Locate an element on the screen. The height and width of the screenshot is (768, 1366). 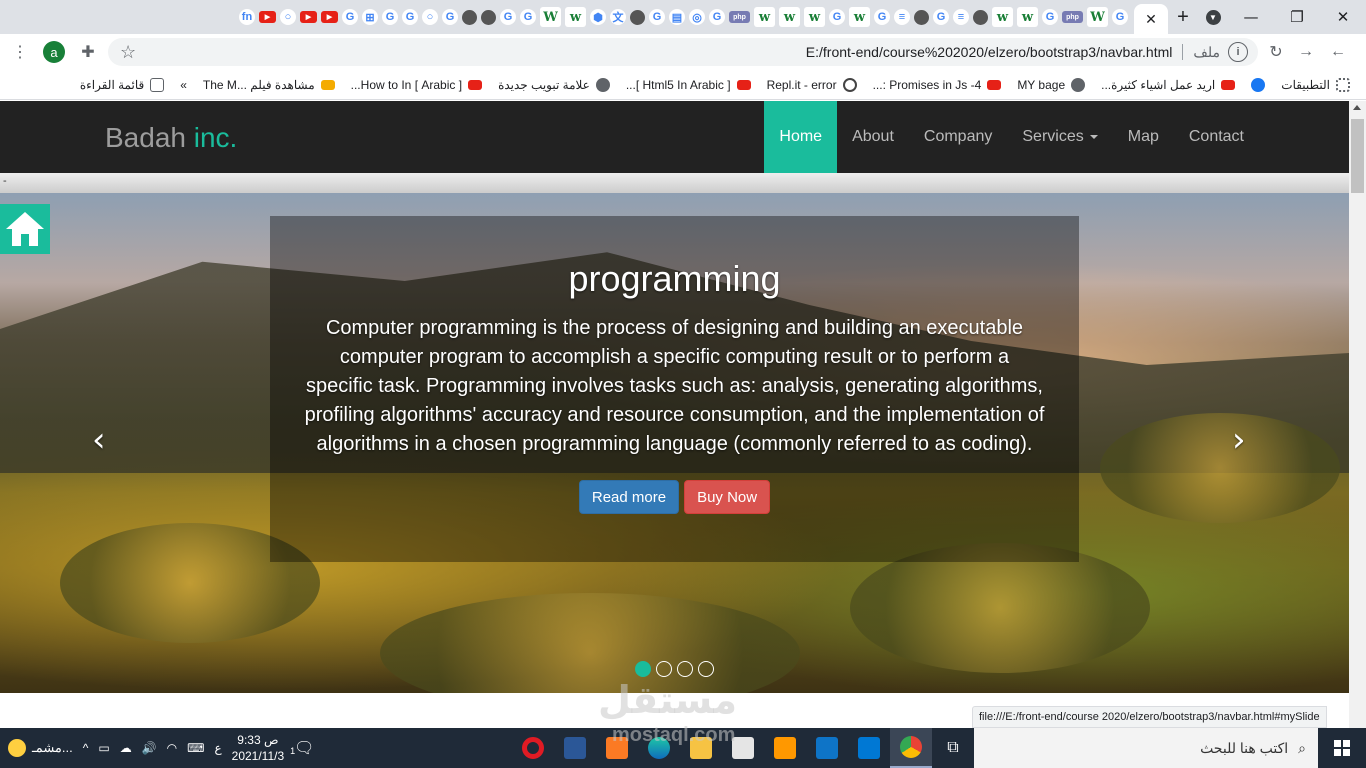
cloud-icon: ☁ is located at coordinates (126, 748).